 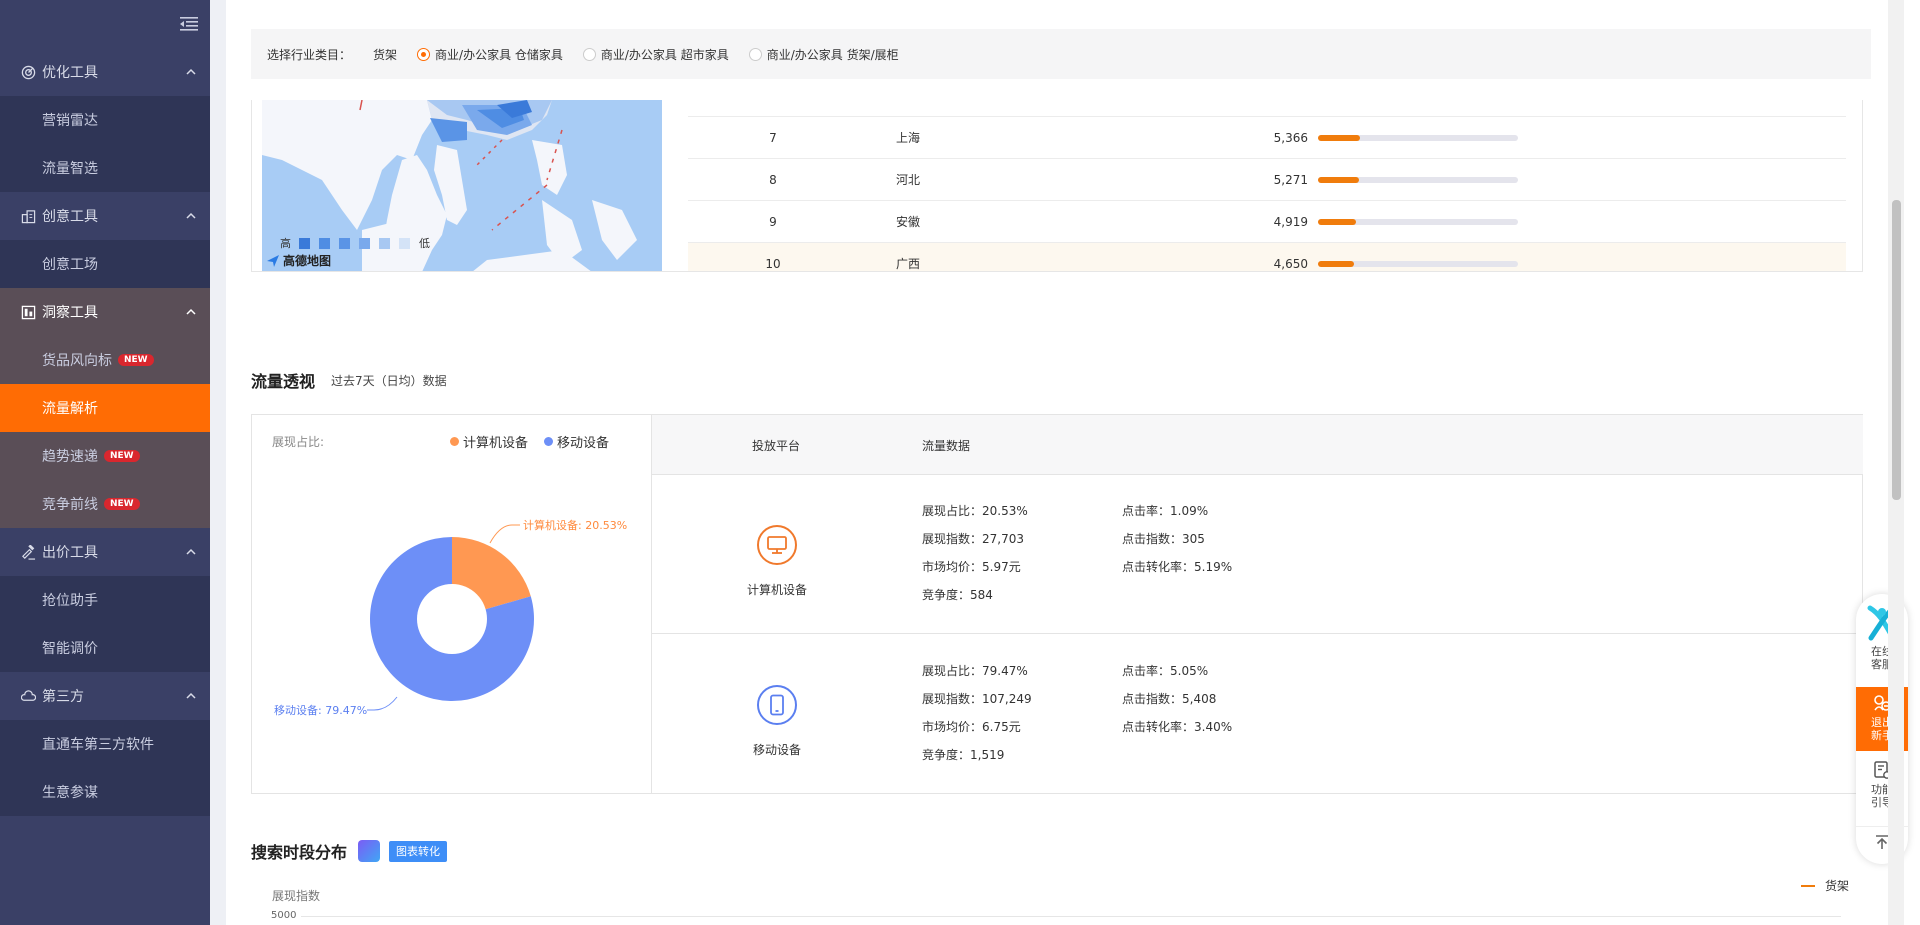 What do you see at coordinates (1177, 567) in the screenshot?
I see `stat-cvr: 点击转化率：5.19%` at bounding box center [1177, 567].